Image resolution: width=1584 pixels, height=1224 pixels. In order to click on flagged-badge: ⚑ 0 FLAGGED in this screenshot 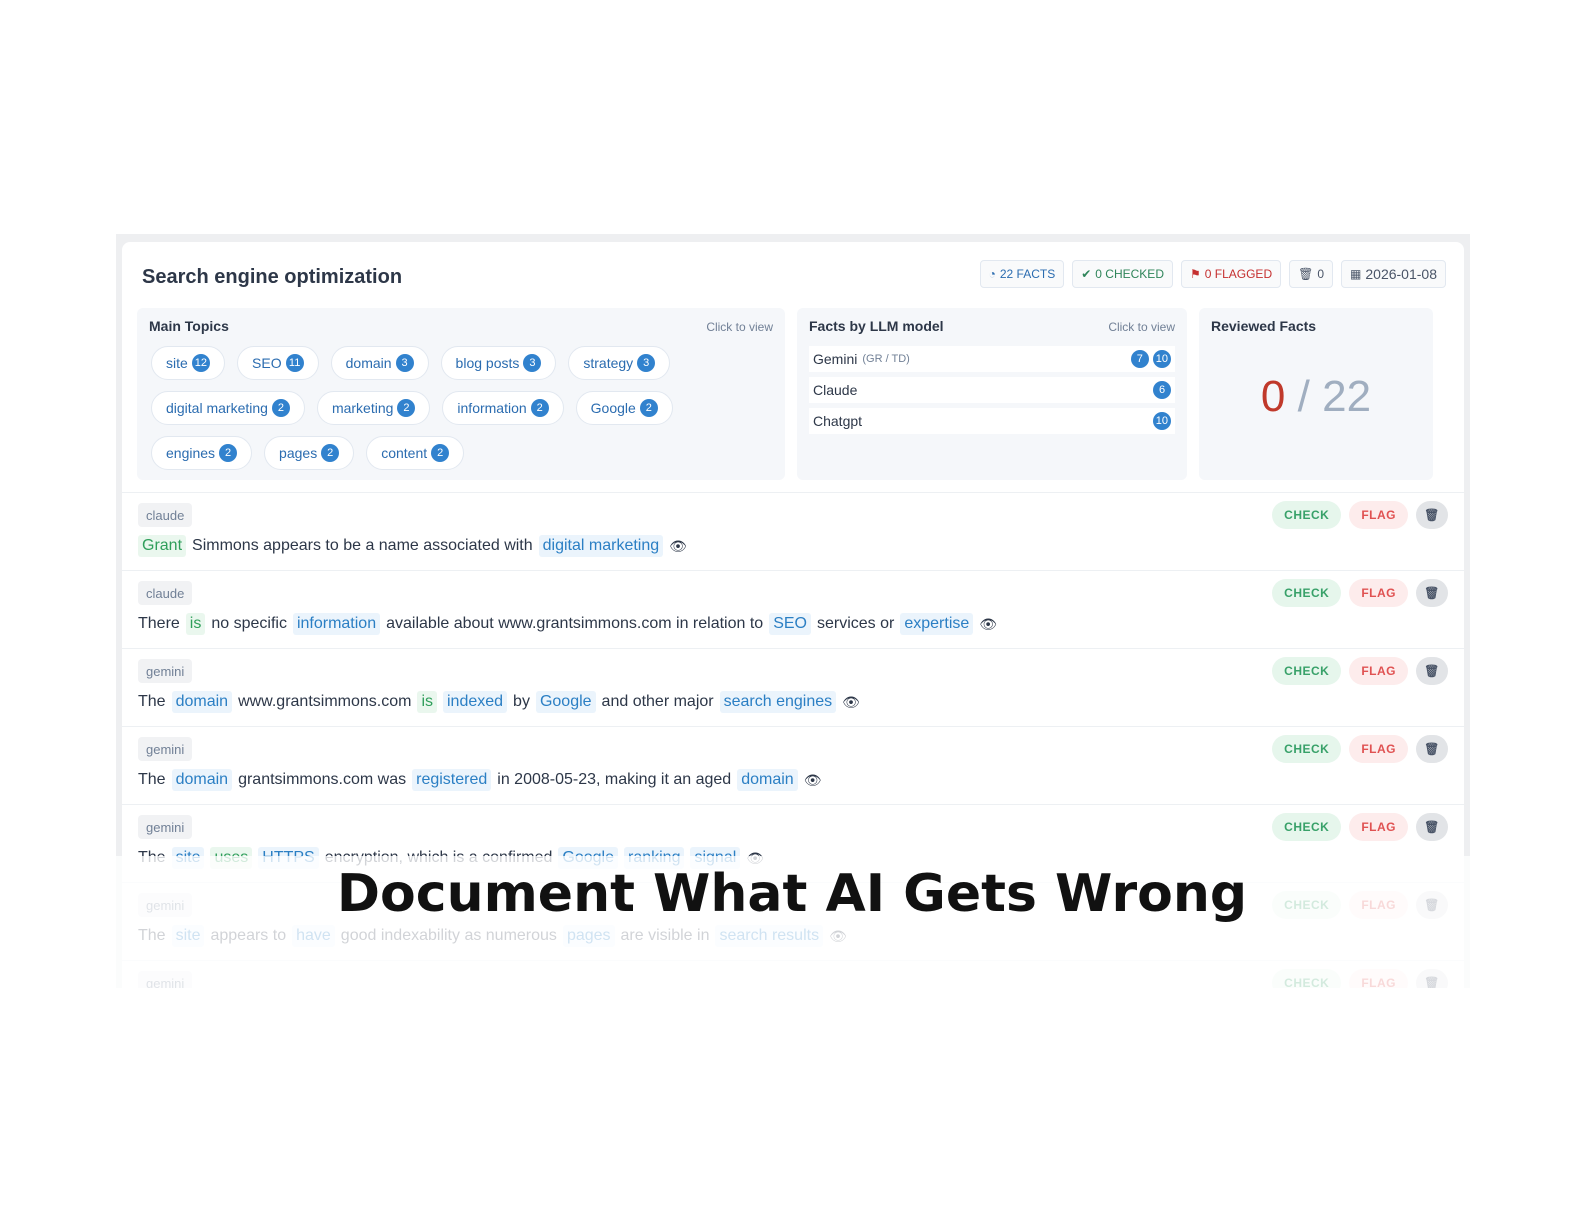, I will do `click(1231, 274)`.